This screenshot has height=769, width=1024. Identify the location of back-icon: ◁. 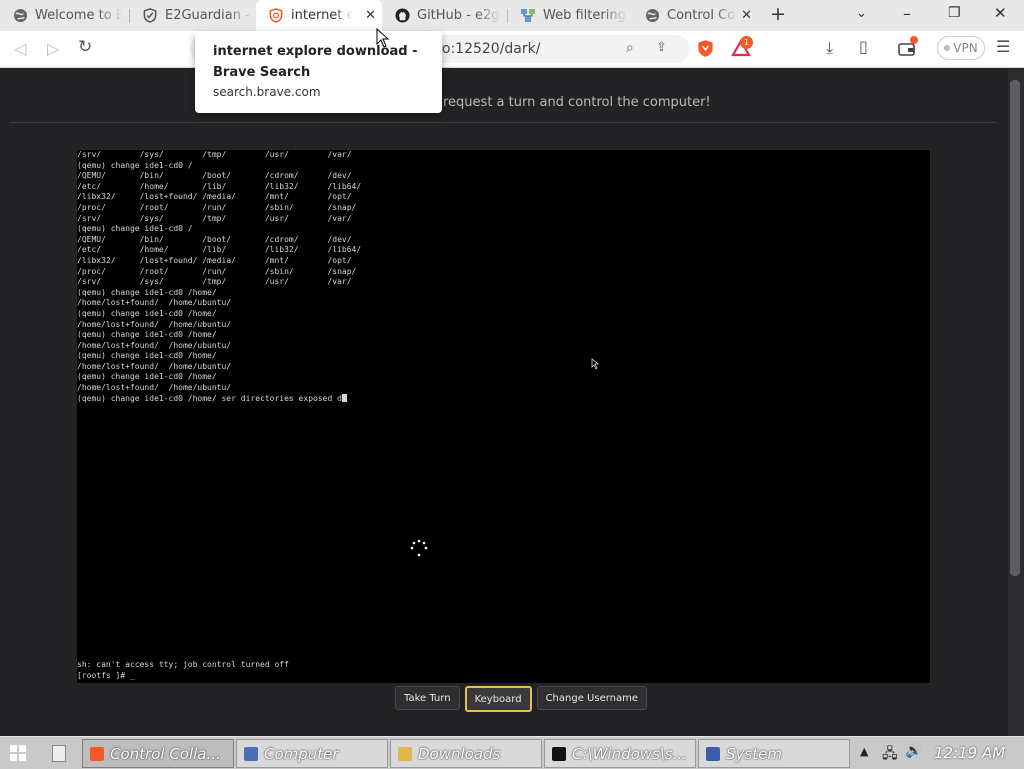
(20, 48).